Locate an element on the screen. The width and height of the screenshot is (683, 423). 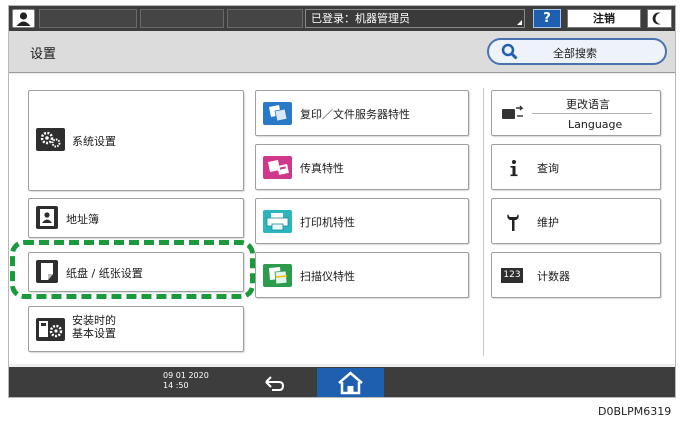
energy-saver-button is located at coordinates (659, 18).